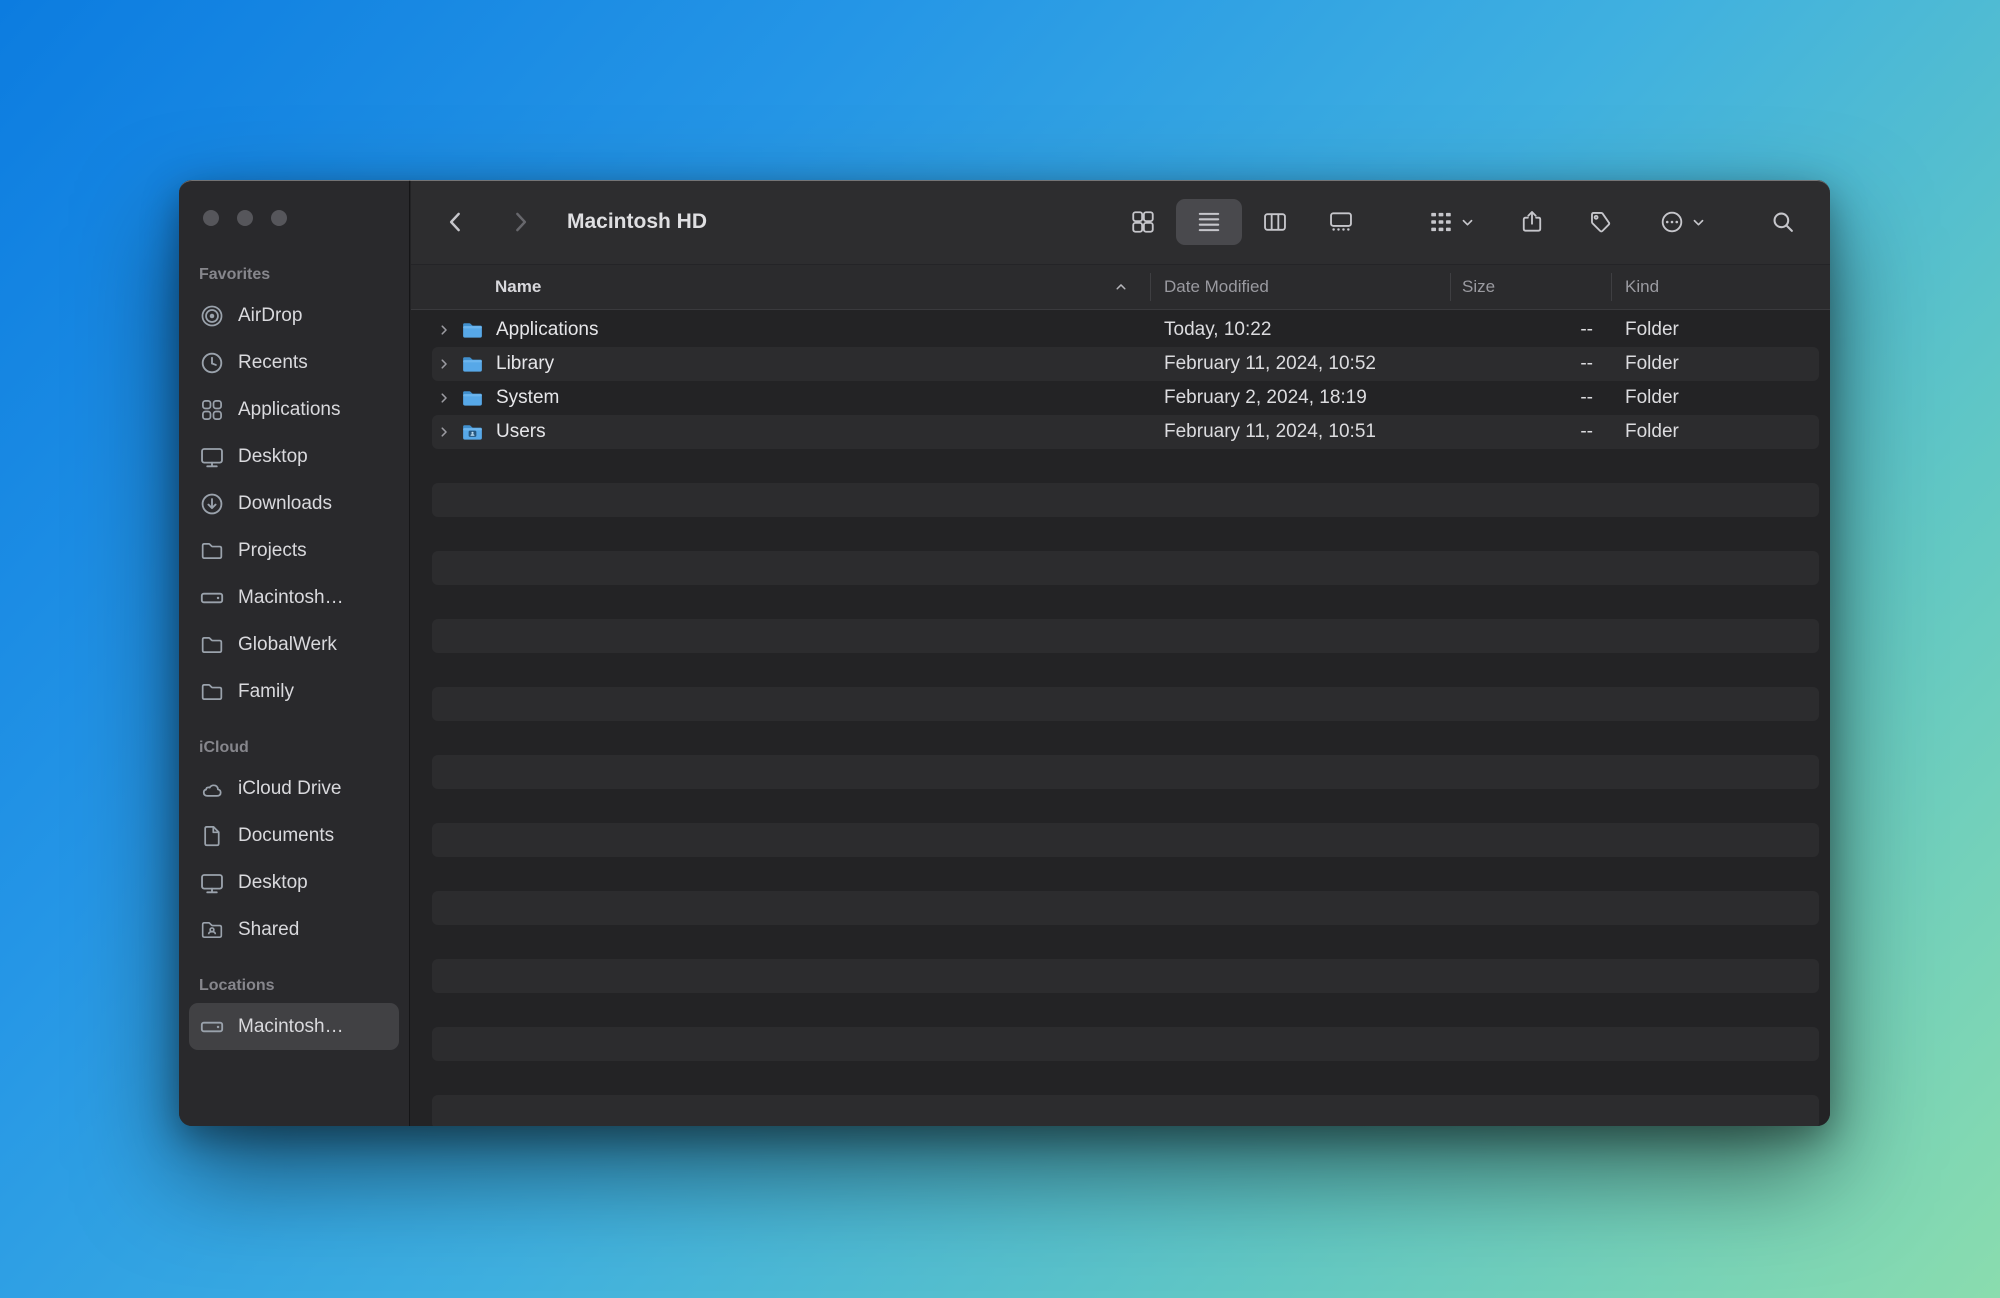  Describe the element at coordinates (518, 286) in the screenshot. I see `column-label: Name` at that location.